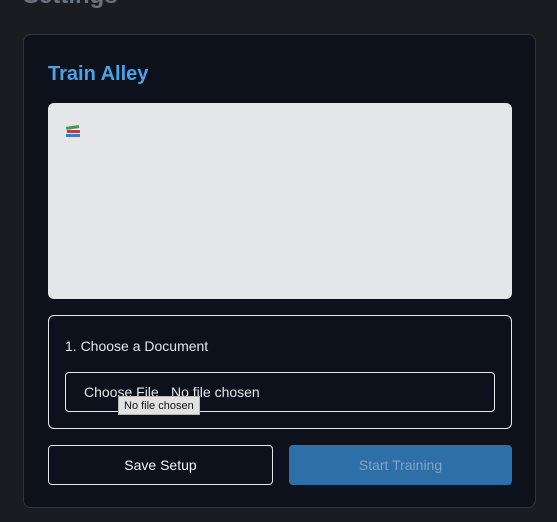  Describe the element at coordinates (70, 4) in the screenshot. I see `page-heading: Settings` at that location.